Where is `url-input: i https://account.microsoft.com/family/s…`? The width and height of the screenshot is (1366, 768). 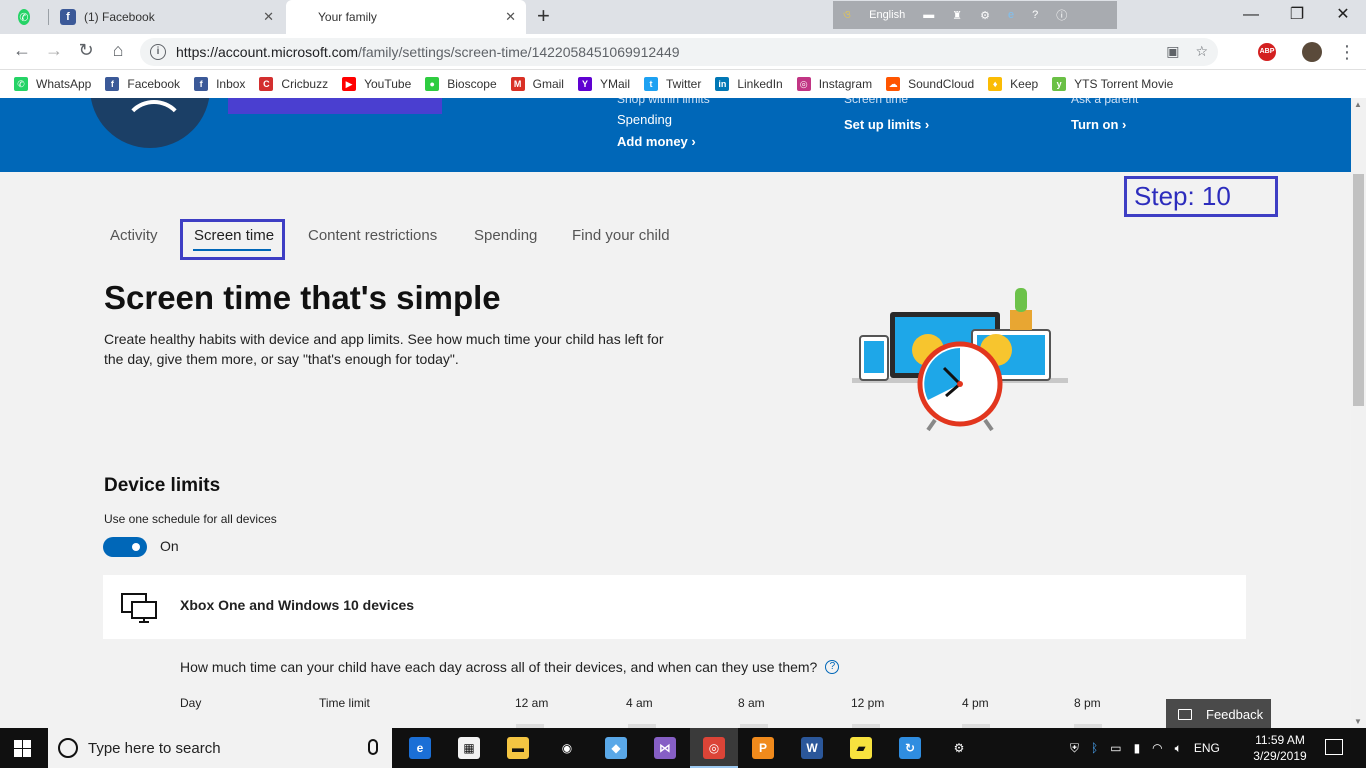 url-input: i https://account.microsoft.com/family/s… is located at coordinates (679, 52).